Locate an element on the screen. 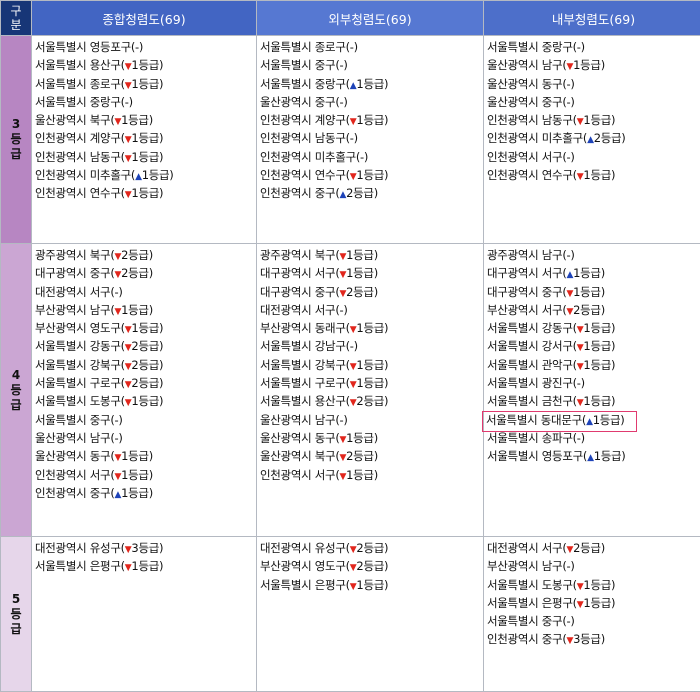 The height and width of the screenshot is (692, 700). list-item: 인천광역시 서구(▼1등급) is located at coordinates (371, 475).